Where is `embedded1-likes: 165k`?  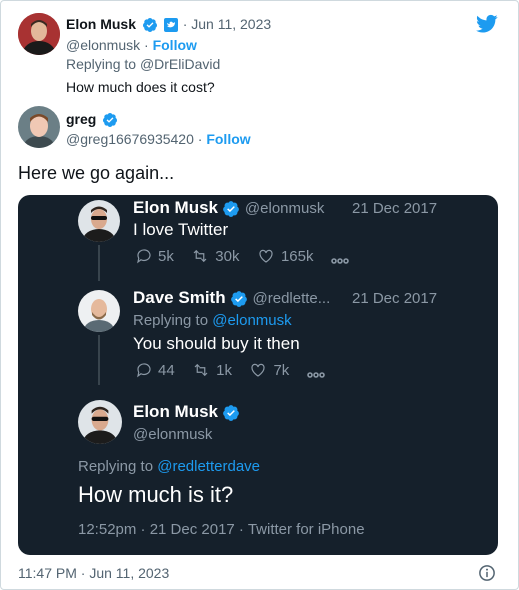 embedded1-likes: 165k is located at coordinates (297, 256).